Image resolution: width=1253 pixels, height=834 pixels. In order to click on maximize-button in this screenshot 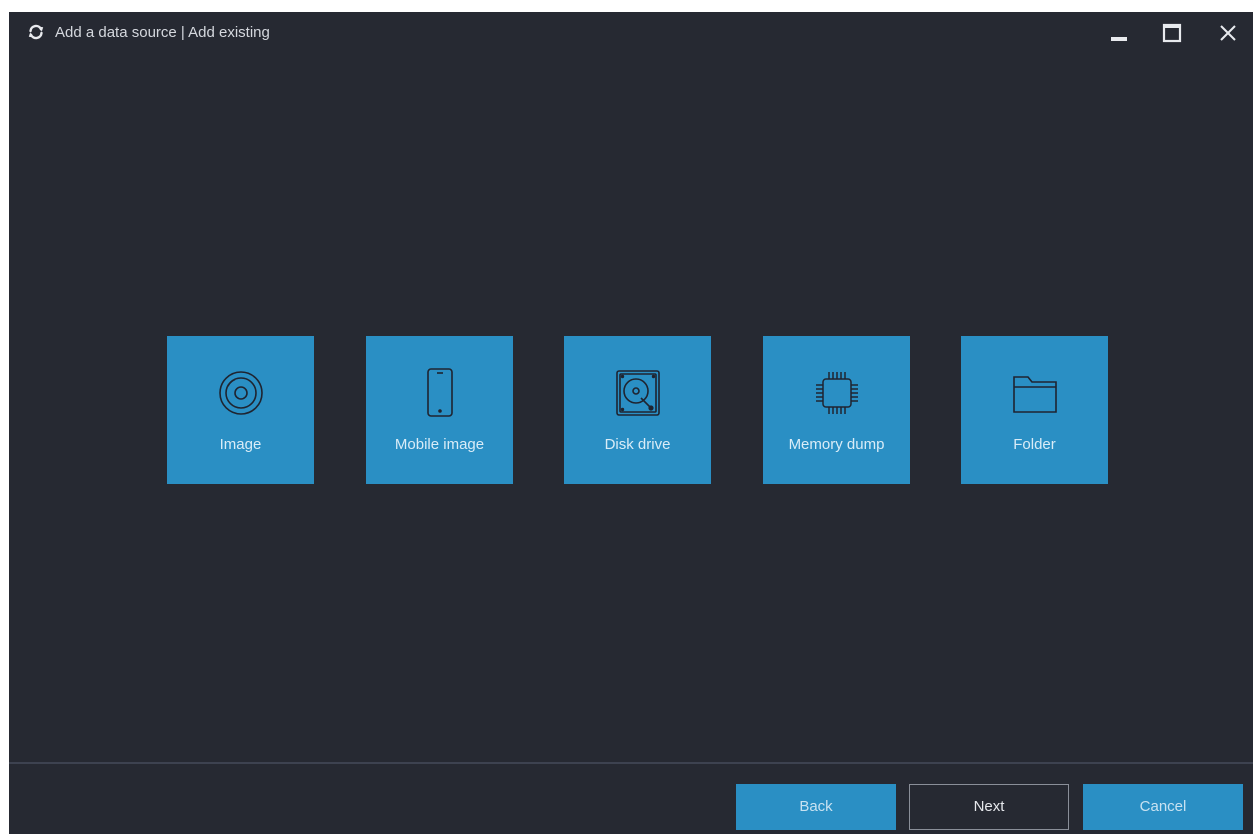, I will do `click(1172, 34)`.